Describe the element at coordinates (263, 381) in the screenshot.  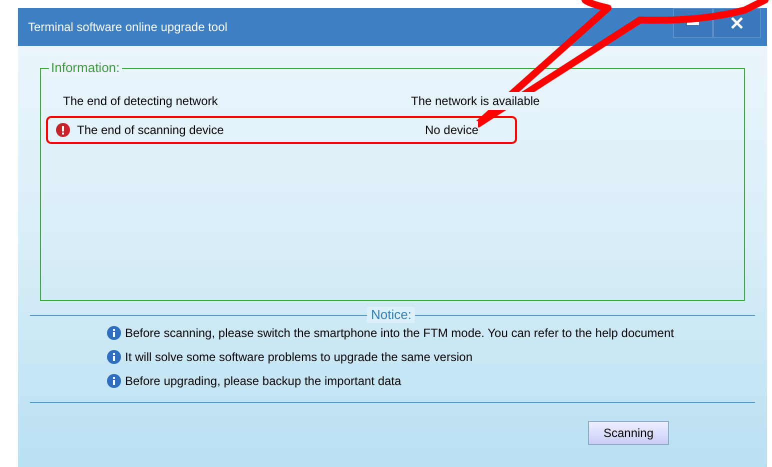
I see `notice-text: Before upgrading, please backup the important data` at that location.